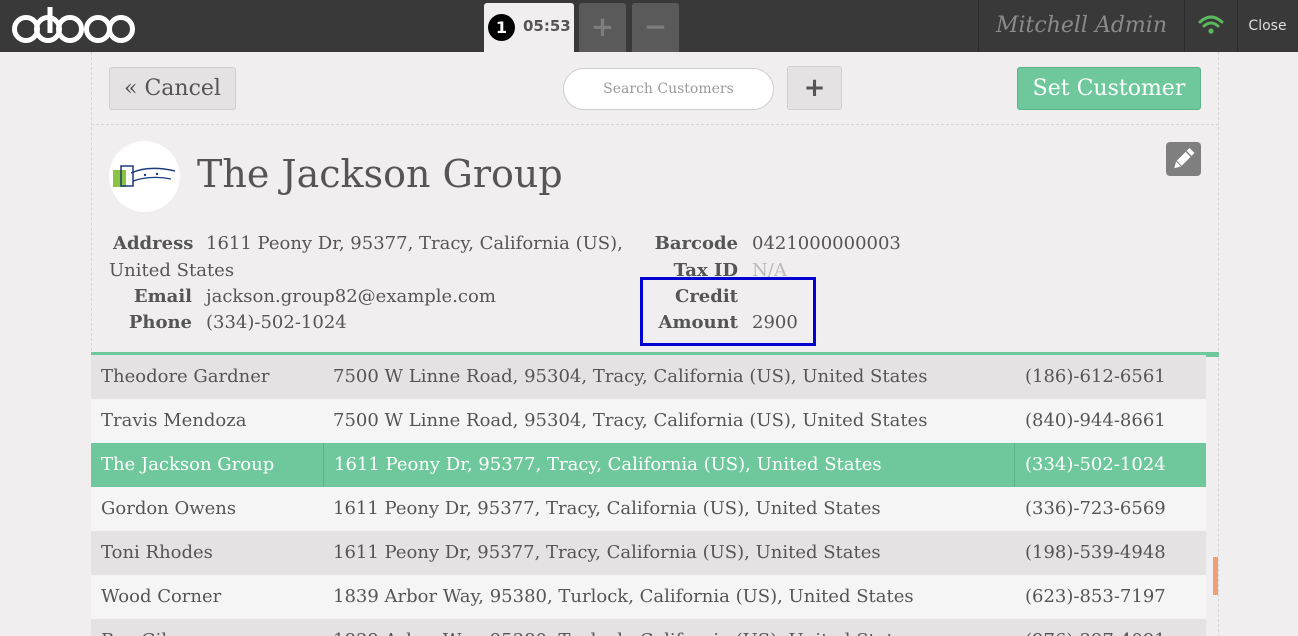  I want to click on new-order-button: +, so click(602, 27).